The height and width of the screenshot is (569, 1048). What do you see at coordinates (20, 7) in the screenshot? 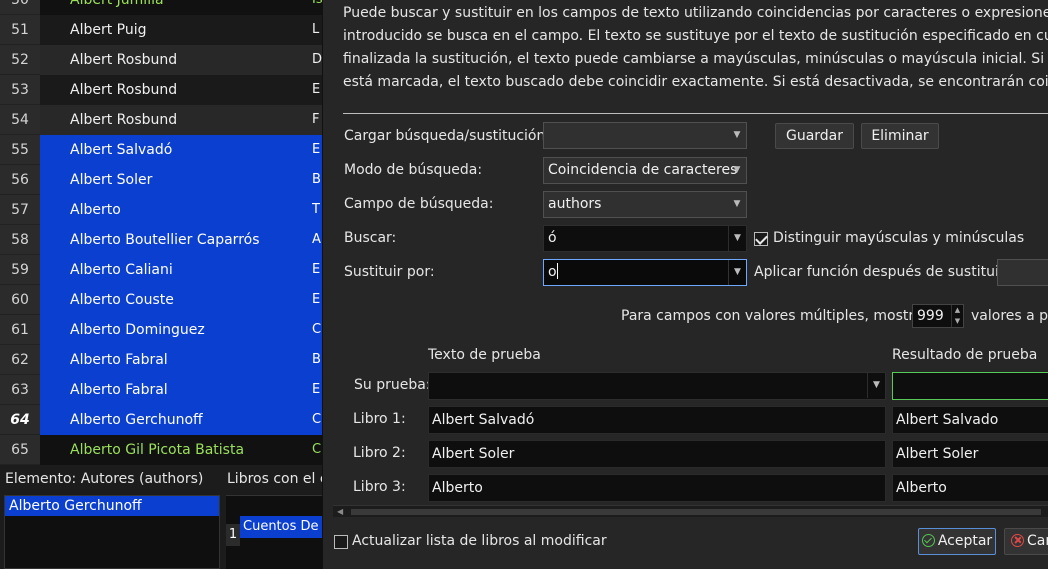
I see `row-number: 50` at bounding box center [20, 7].